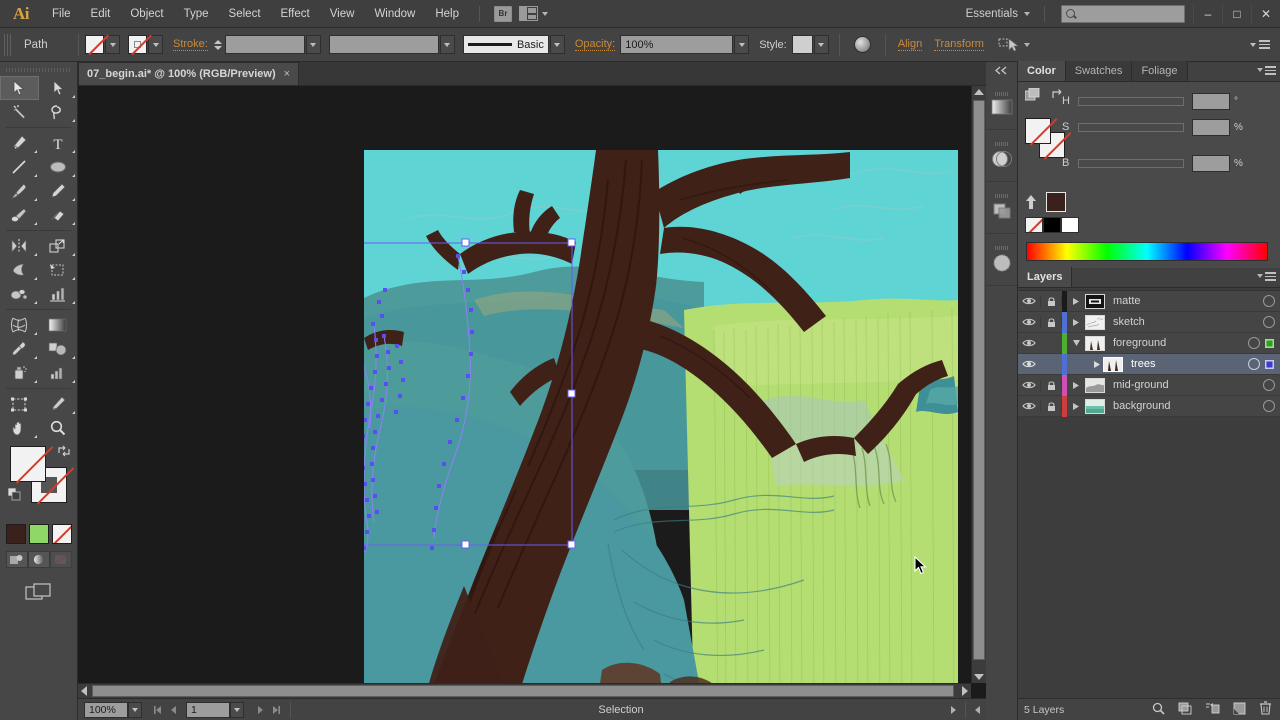  I want to click on menu-file: File, so click(61, 14).